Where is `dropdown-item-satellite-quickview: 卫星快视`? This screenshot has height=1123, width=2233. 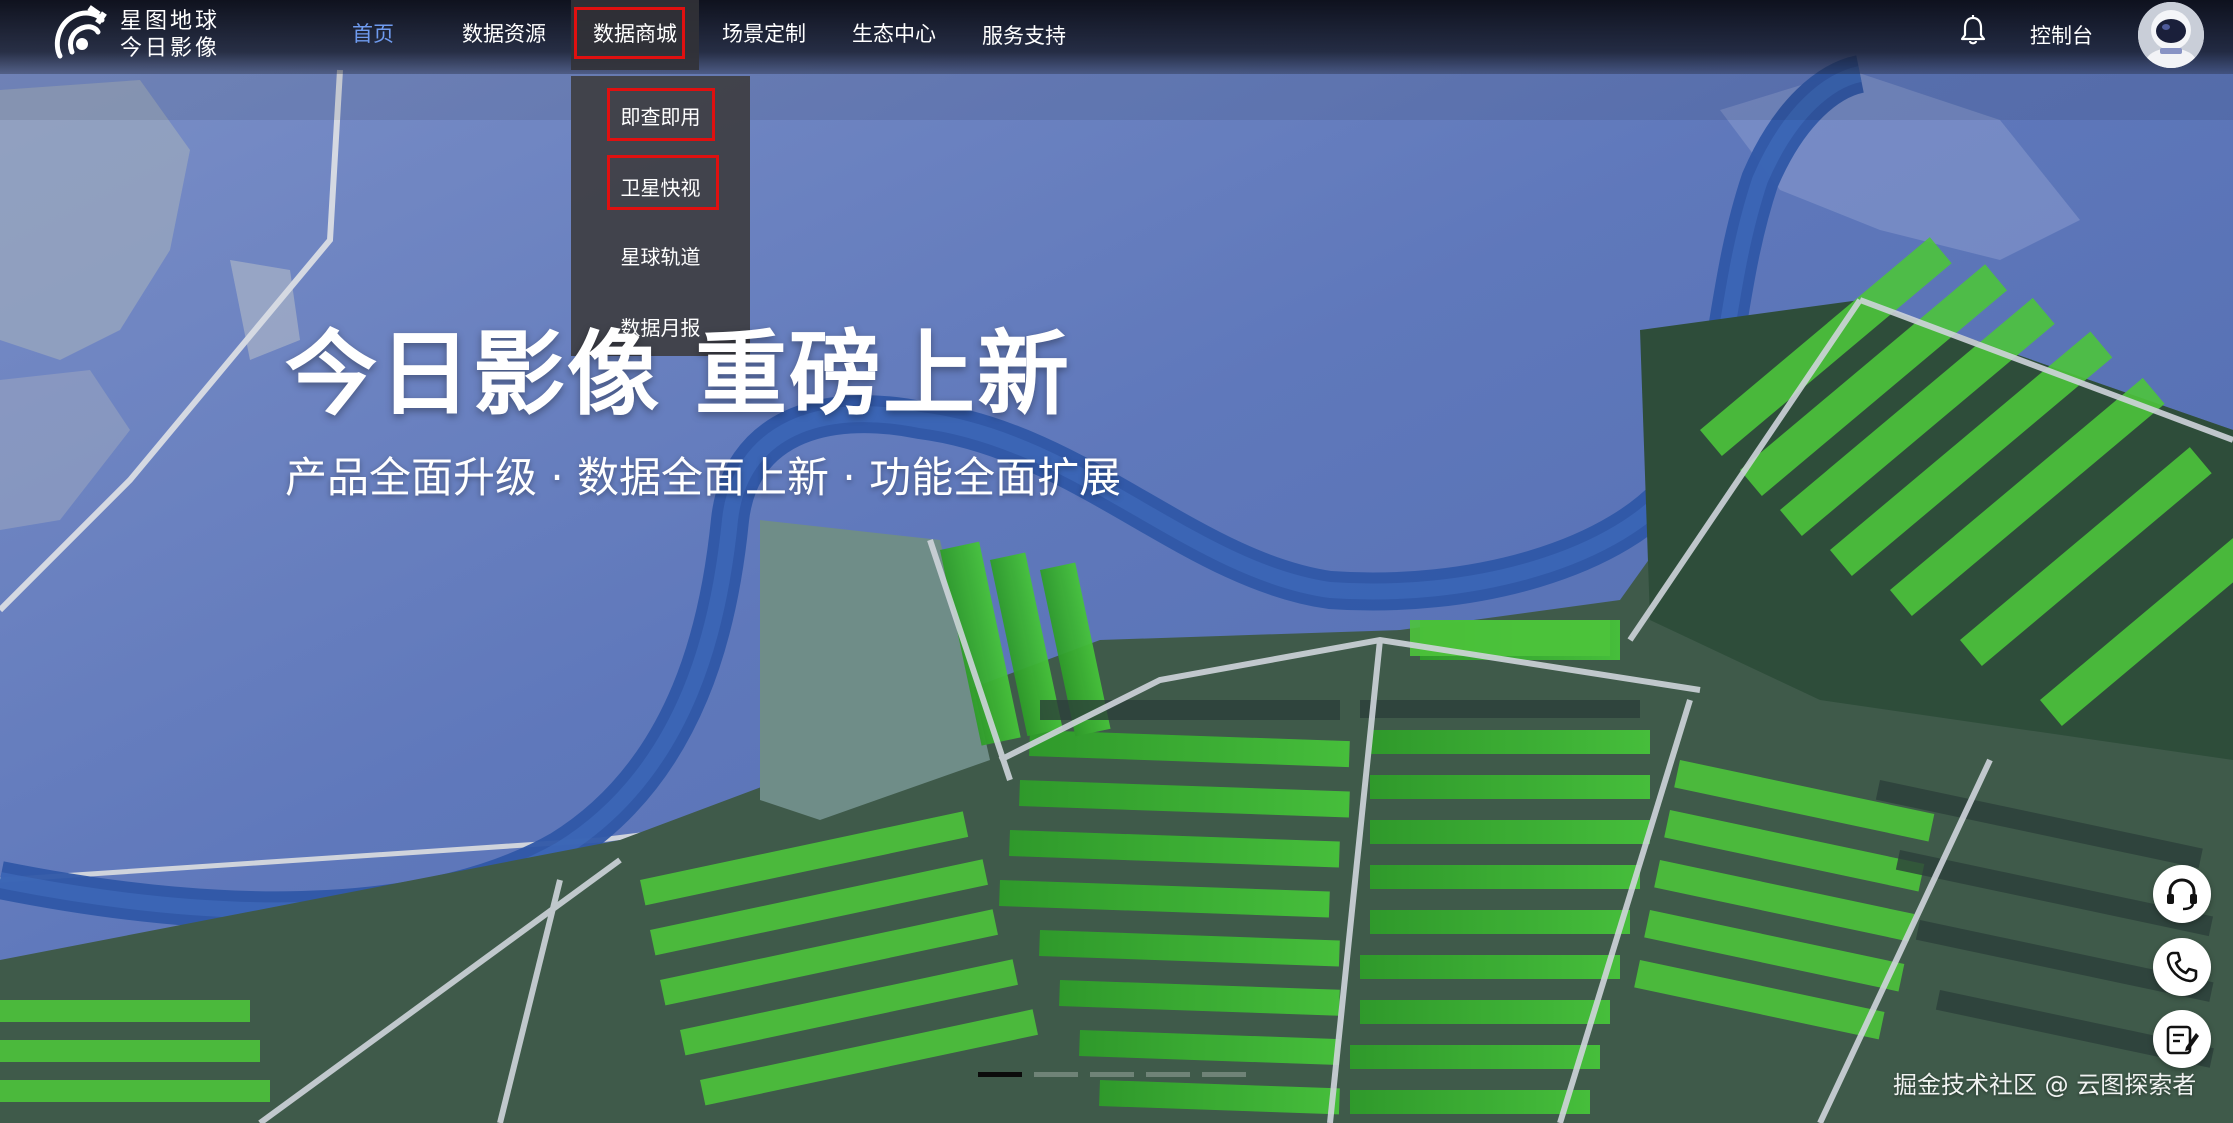 dropdown-item-satellite-quickview: 卫星快视 is located at coordinates (660, 186).